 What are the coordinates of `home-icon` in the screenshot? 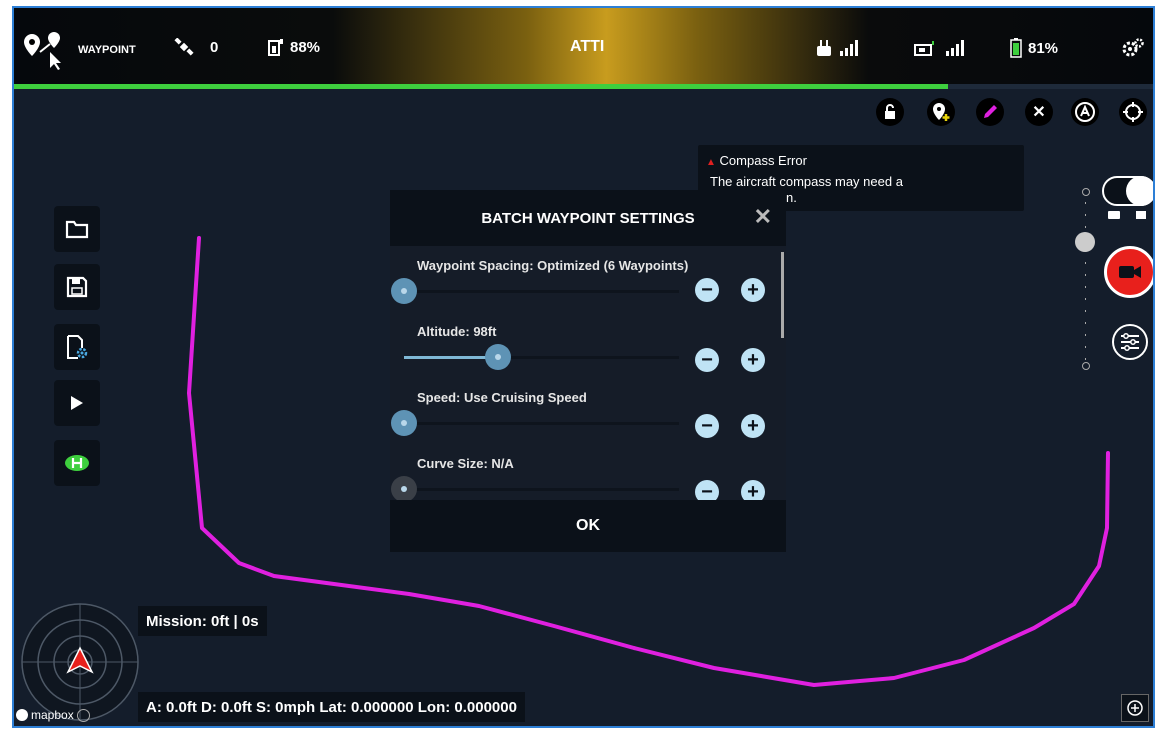 It's located at (77, 463).